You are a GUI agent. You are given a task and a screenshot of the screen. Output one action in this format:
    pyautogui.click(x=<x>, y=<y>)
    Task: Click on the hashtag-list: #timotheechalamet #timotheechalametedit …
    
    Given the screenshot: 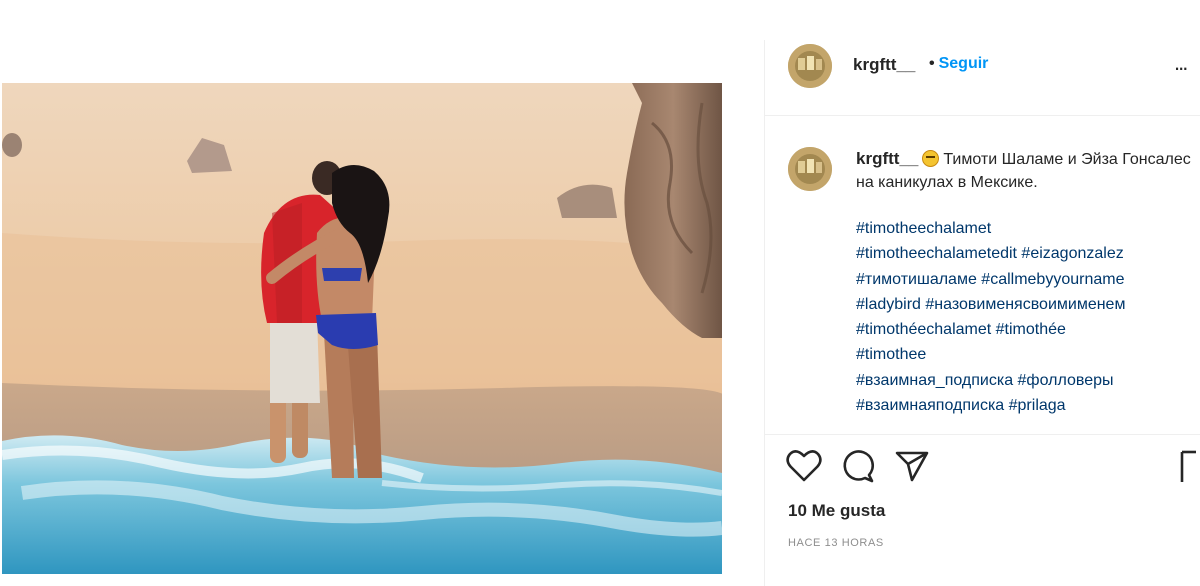 What is the action you would take?
    pyautogui.click(x=1028, y=317)
    